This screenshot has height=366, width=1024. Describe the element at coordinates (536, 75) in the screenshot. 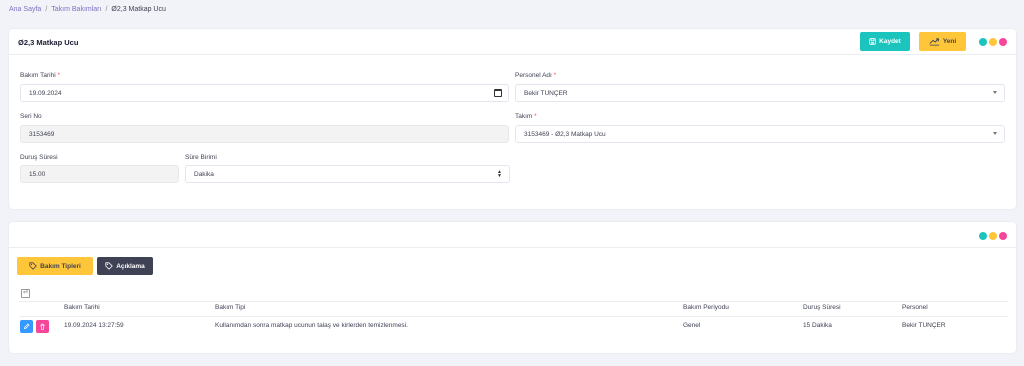

I see `personnel-name-label: Personel Adı *` at that location.